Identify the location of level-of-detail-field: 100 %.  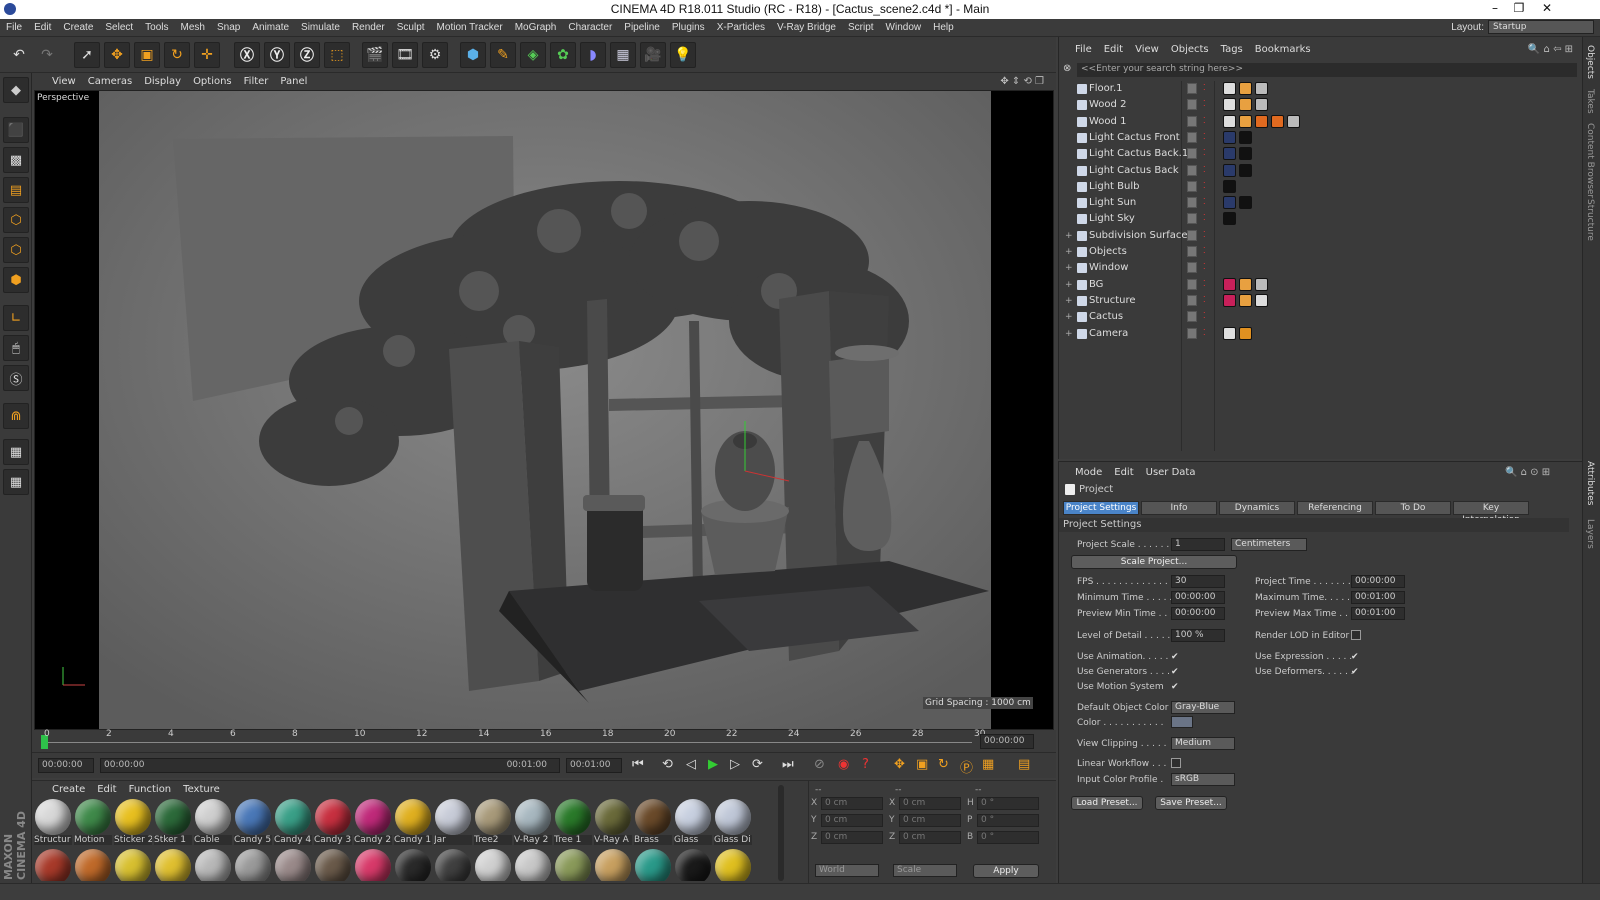
(1198, 635).